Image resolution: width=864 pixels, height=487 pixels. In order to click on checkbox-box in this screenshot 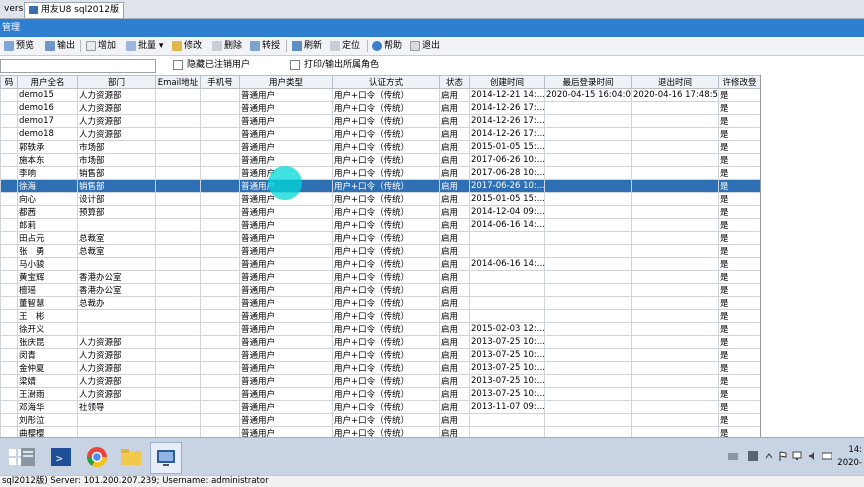, I will do `click(295, 64)`.